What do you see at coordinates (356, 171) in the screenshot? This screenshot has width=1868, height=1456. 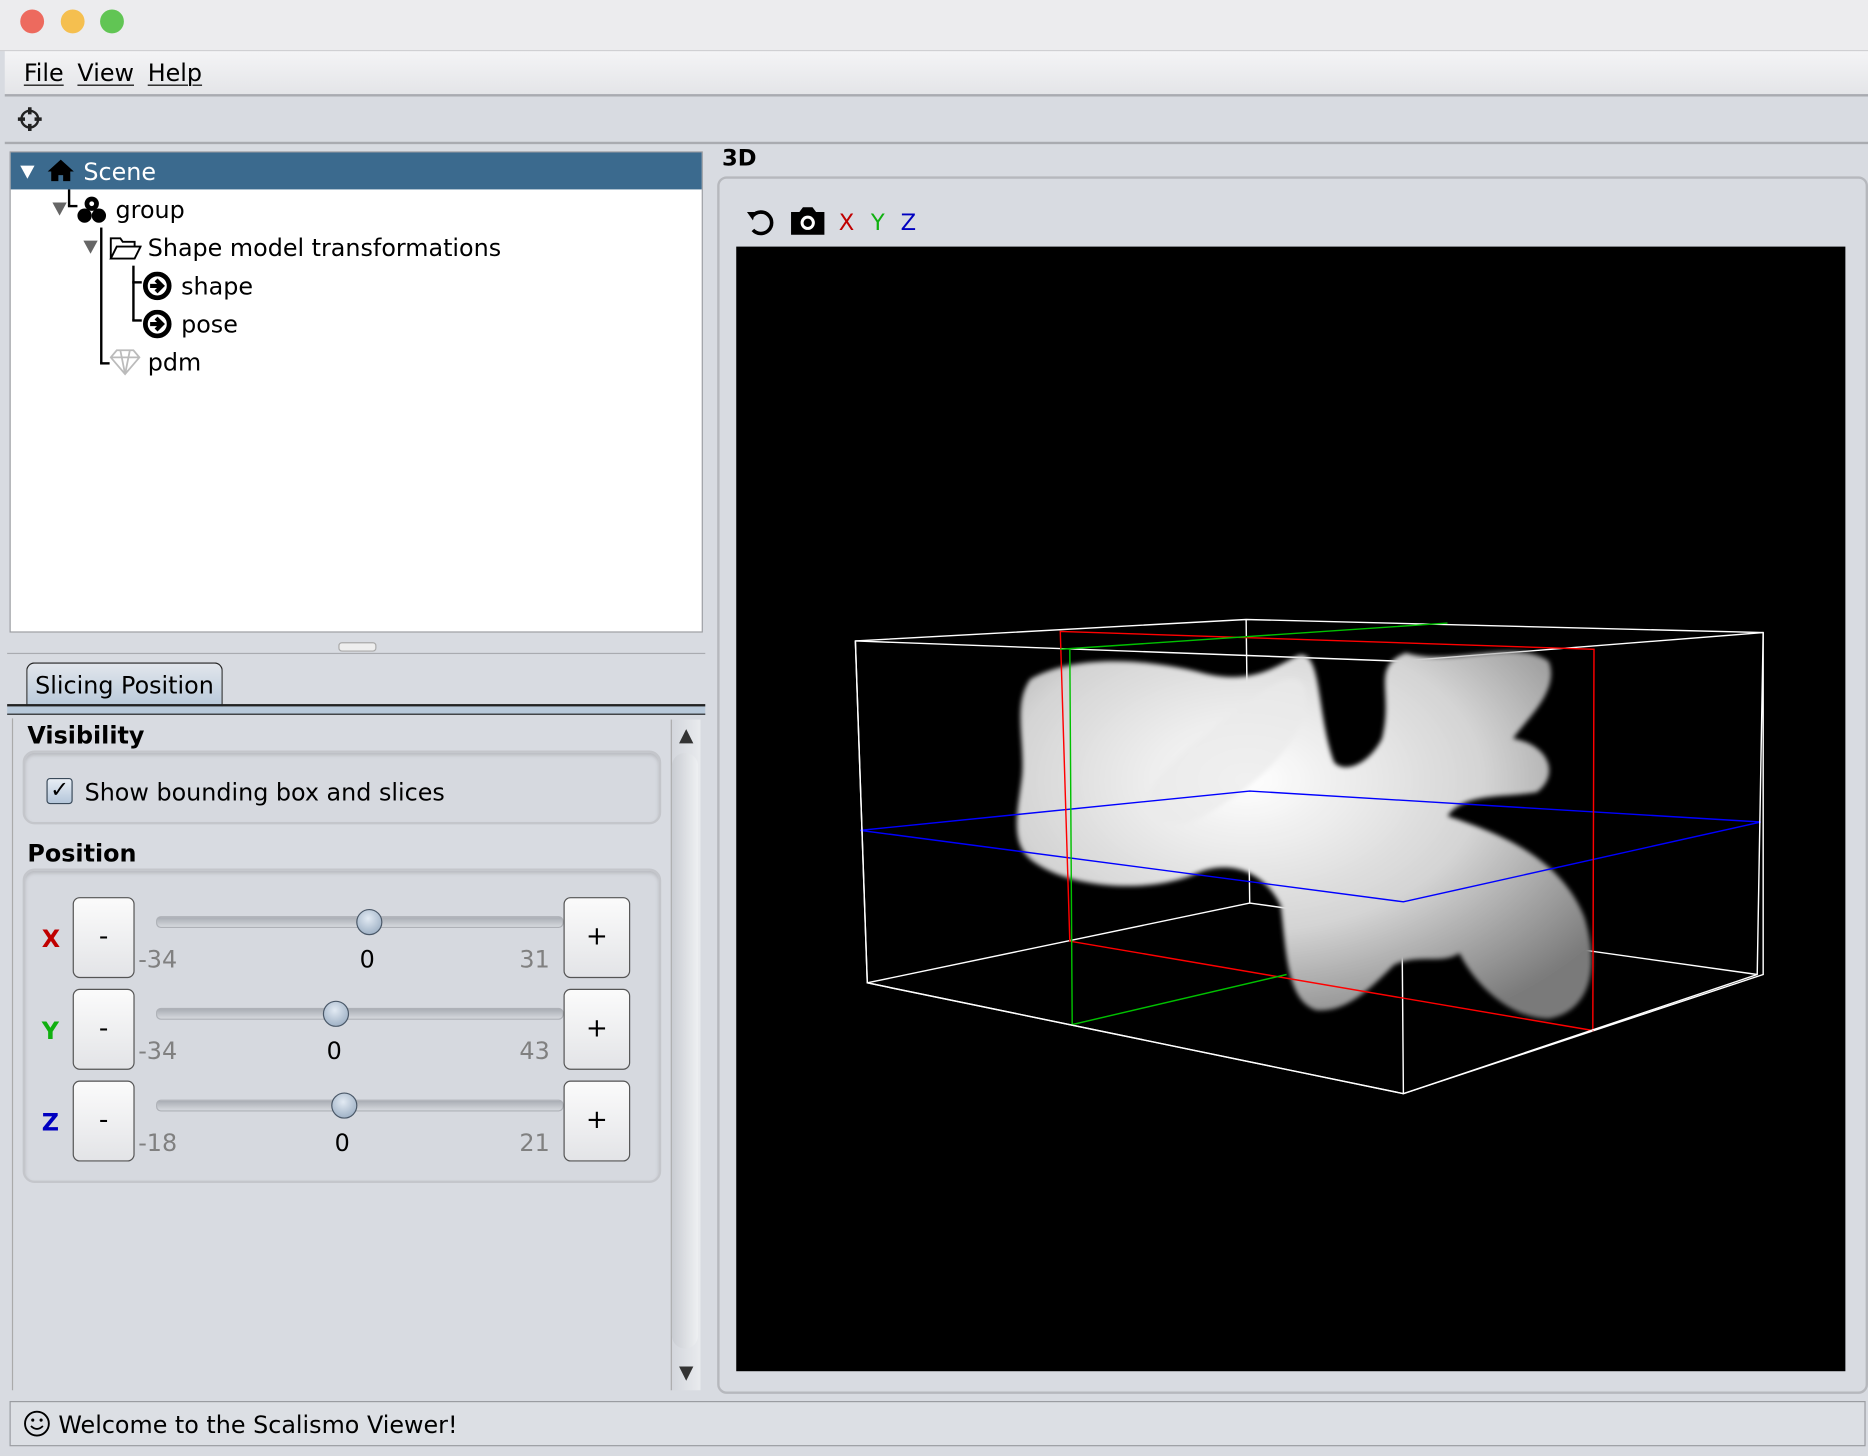 I see `tree-node-scene: Scene` at bounding box center [356, 171].